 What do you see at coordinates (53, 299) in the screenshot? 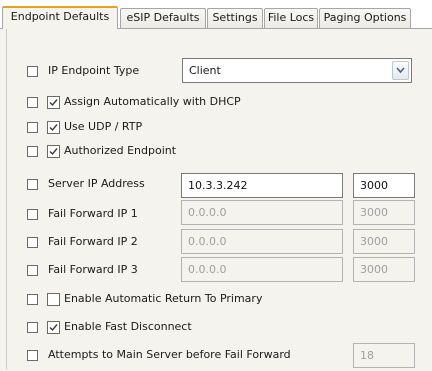
I see `auto-return-checkbox` at bounding box center [53, 299].